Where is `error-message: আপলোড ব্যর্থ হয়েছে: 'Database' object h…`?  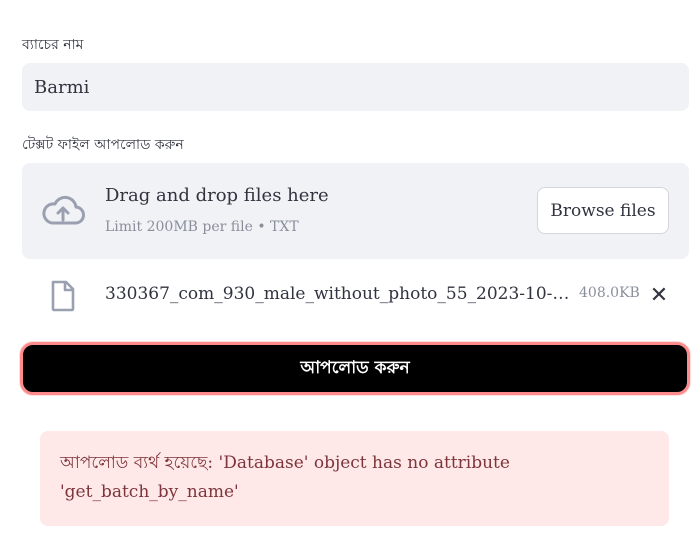
error-message: আপলোড ব্যর্থ হয়েছে: 'Database' object h… is located at coordinates (285, 477).